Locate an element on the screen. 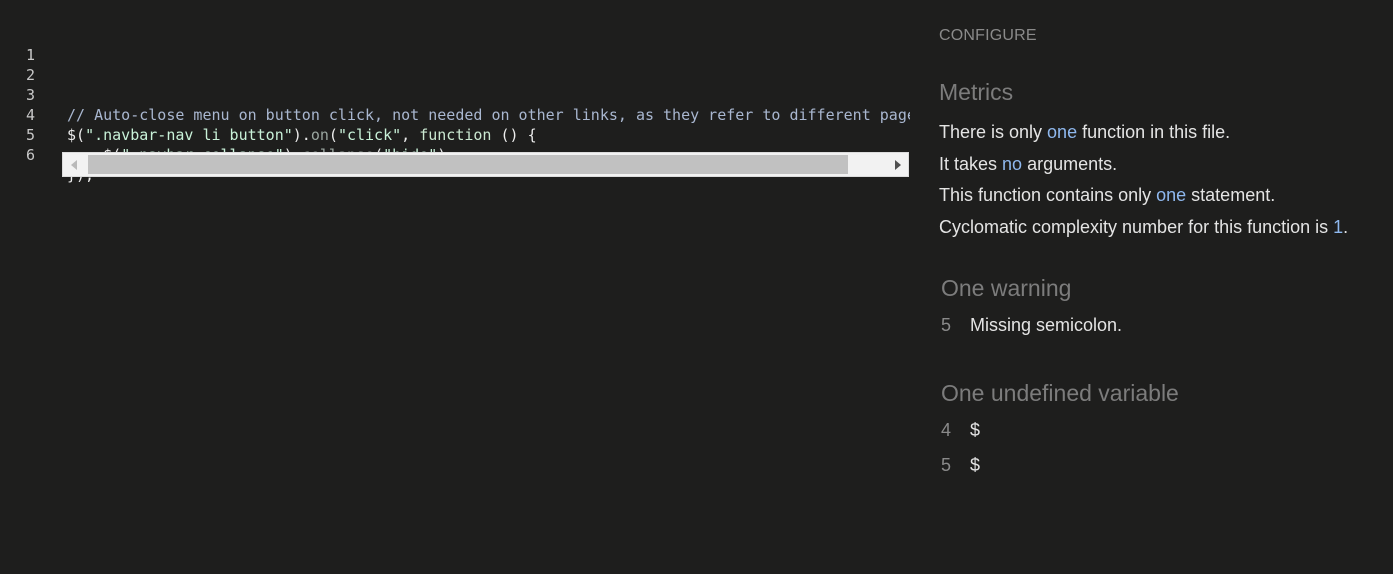  line-number: 6 is located at coordinates (30, 155).